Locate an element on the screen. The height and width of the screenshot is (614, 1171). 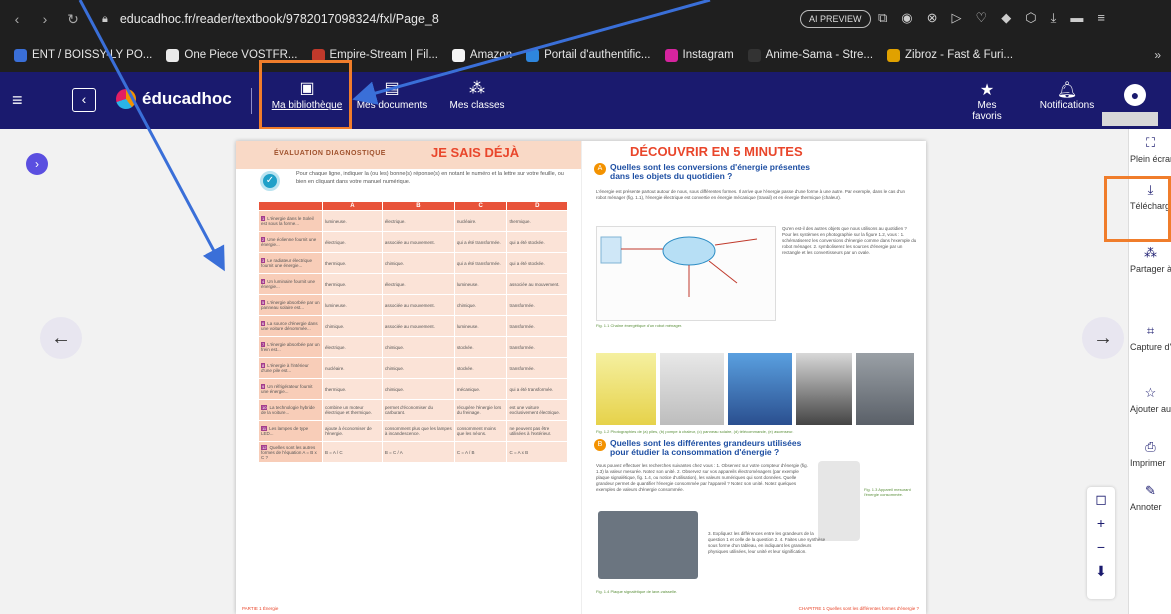
extension-icon: ⧉ is located at coordinates (882, 18).